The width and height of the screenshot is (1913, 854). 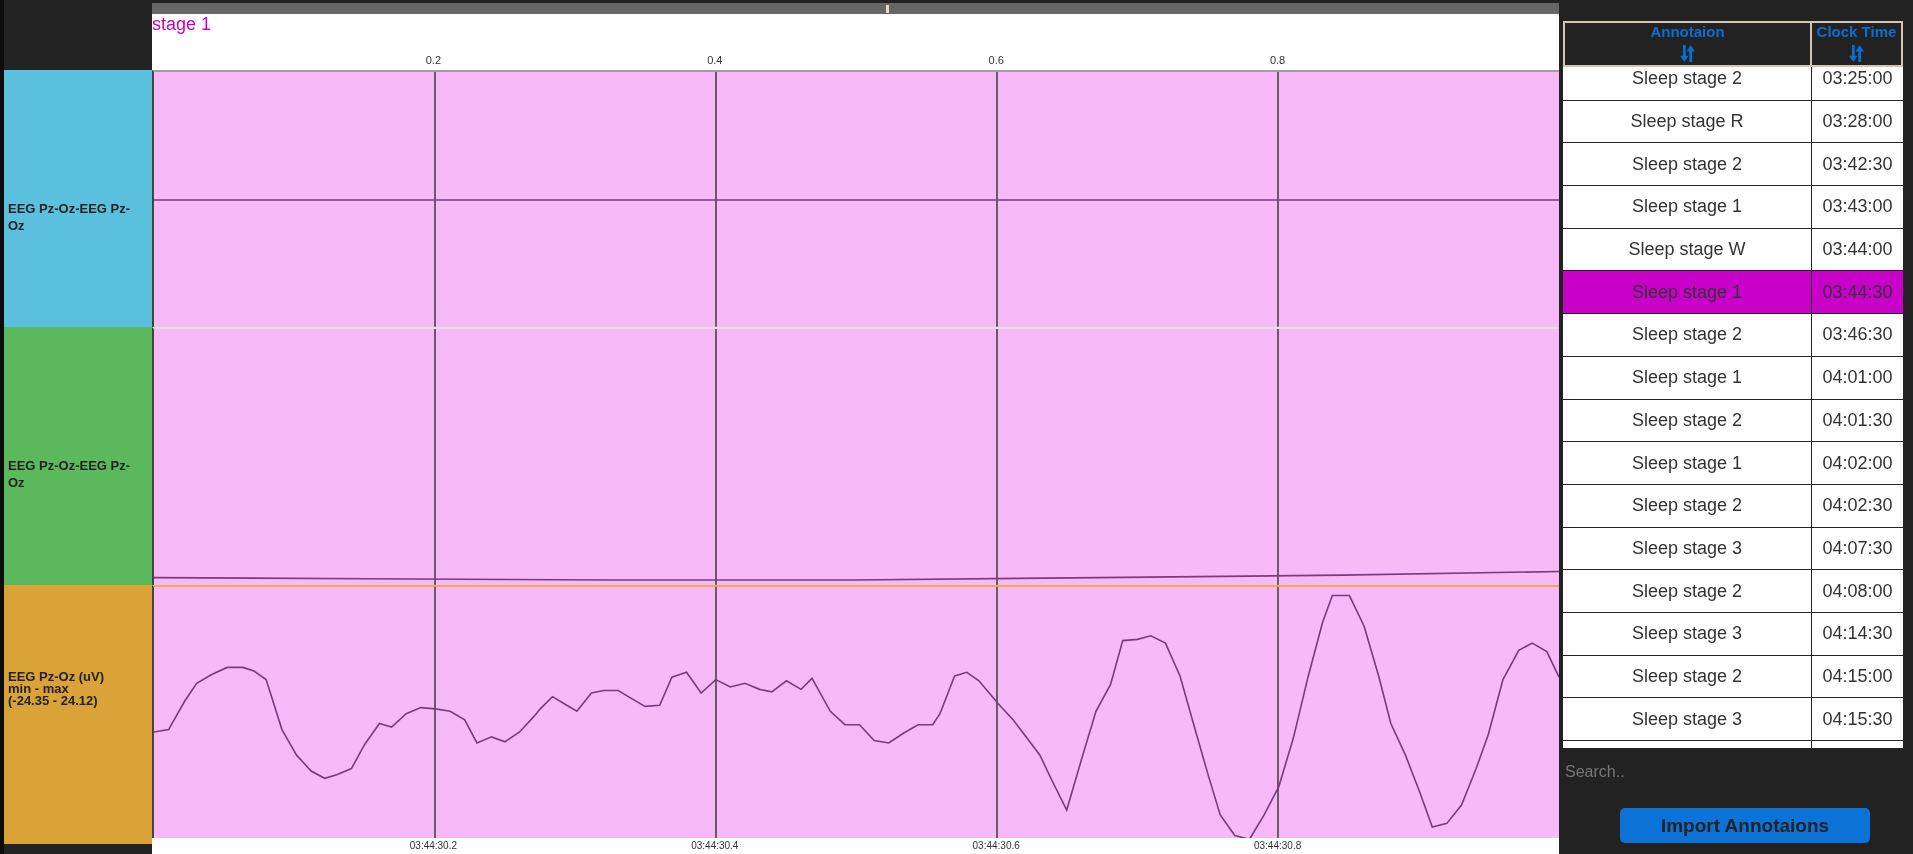 What do you see at coordinates (715, 60) in the screenshot?
I see `axis-tick-label: 0.4` at bounding box center [715, 60].